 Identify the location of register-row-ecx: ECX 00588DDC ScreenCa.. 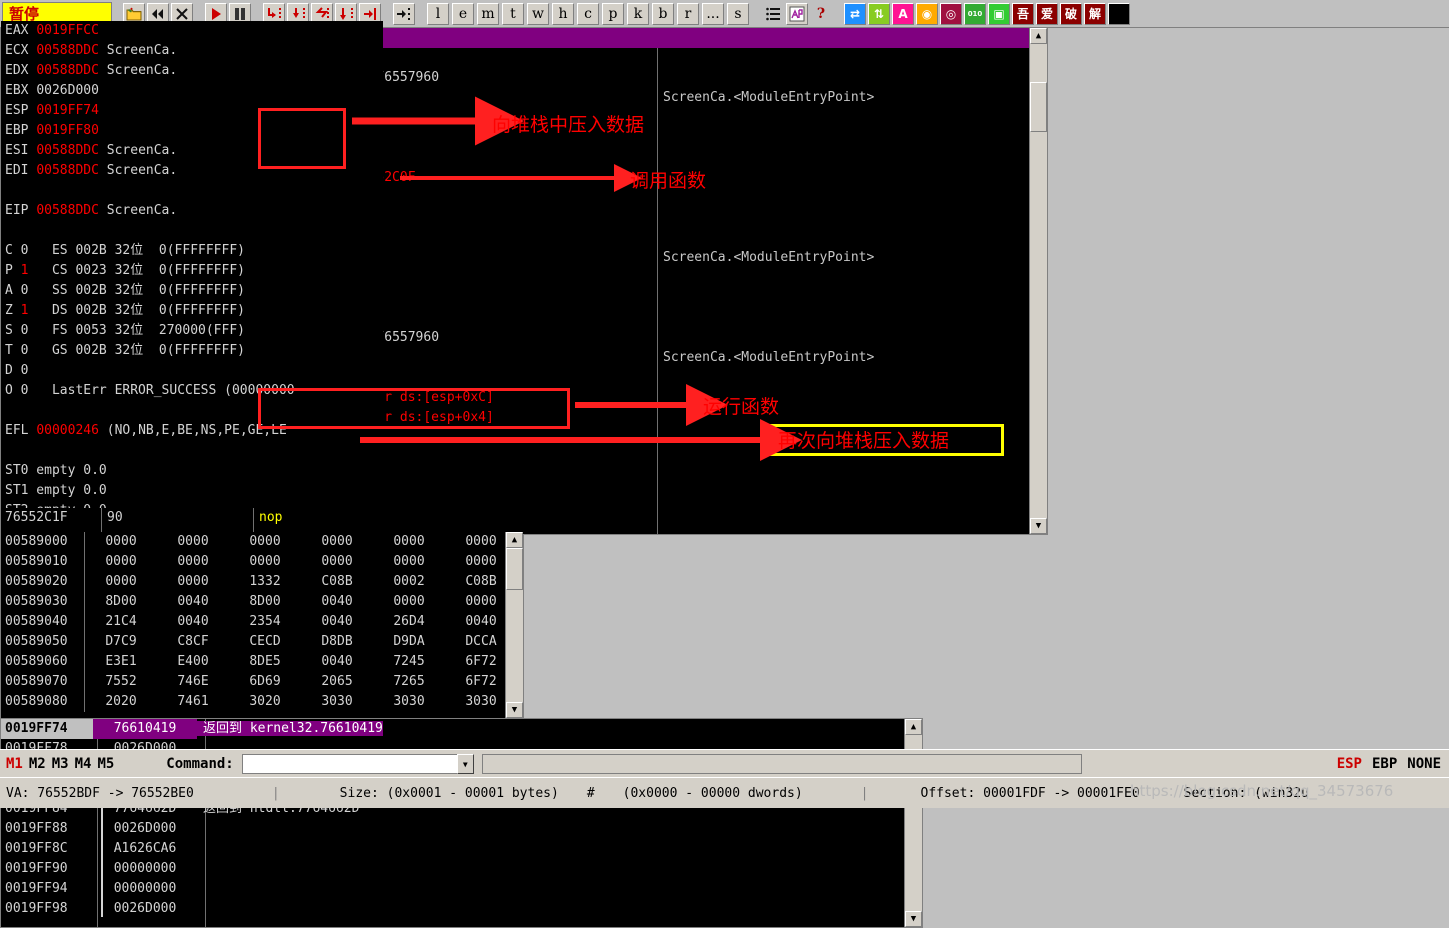
(192, 51).